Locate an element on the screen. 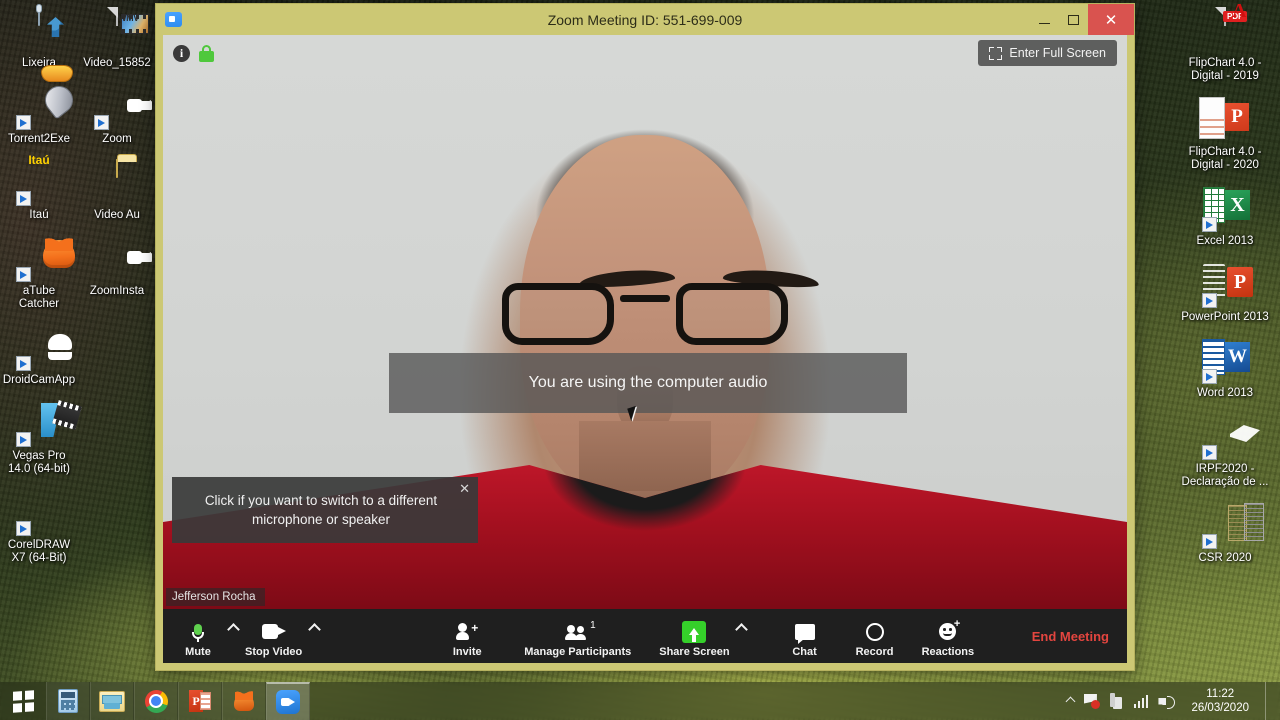 The image size is (1280, 720). desktop-icon-atube-catcher: aTube Catcher is located at coordinates (39, 272).